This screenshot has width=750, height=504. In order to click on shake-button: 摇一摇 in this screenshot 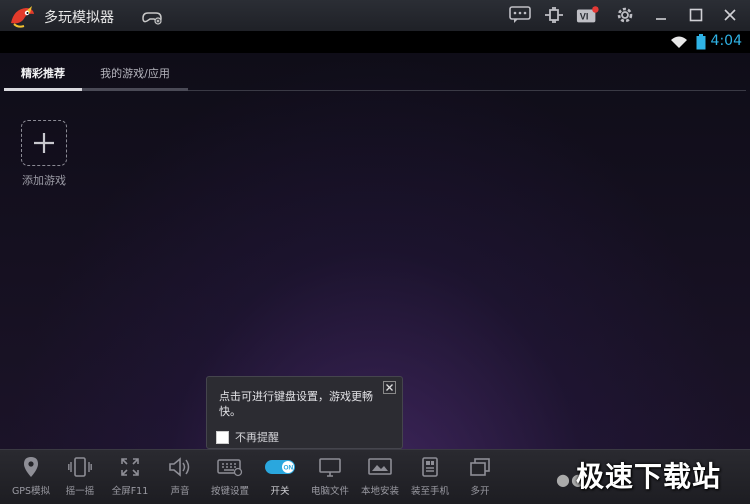, I will do `click(80, 475)`.